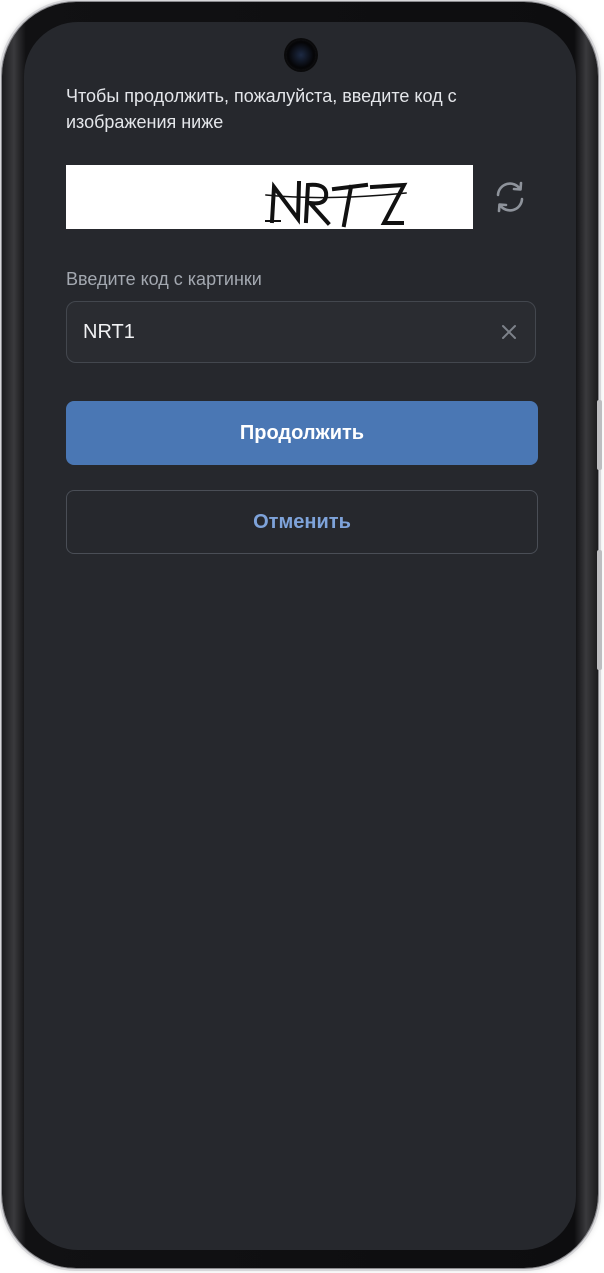 This screenshot has height=1273, width=604. What do you see at coordinates (599, 435) in the screenshot?
I see `power-button` at bounding box center [599, 435].